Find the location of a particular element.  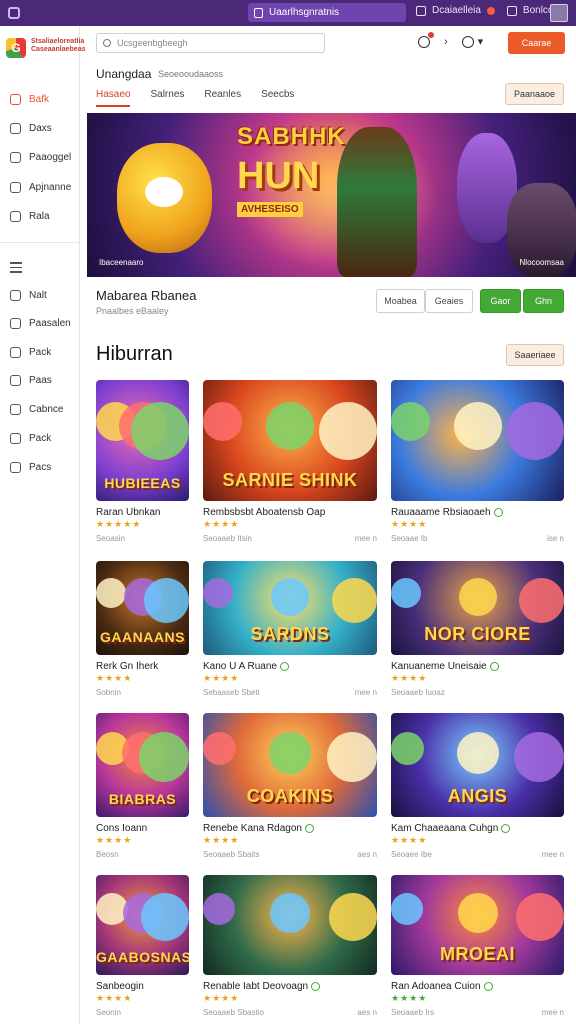

app-logo: G Stsaliaeloreatlia Caseaanlaebeas is located at coordinates (45, 48).